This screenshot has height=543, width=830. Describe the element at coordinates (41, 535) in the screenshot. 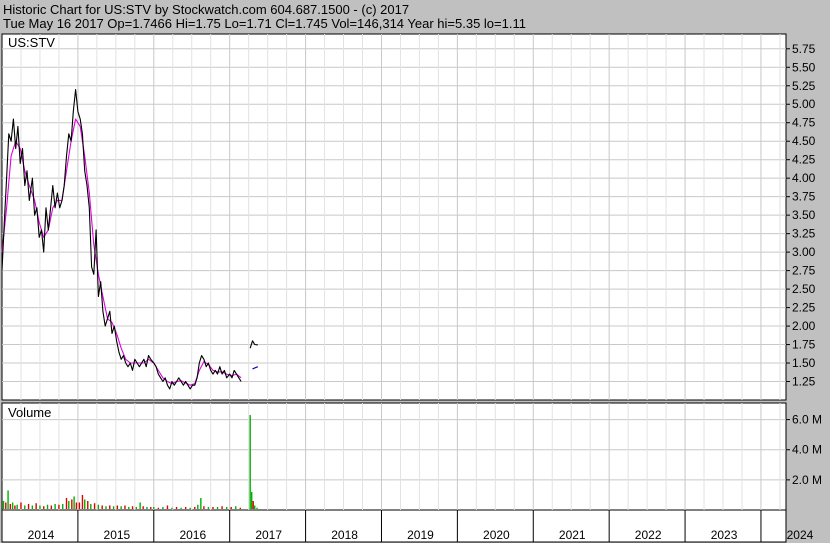

I see `x-tick-label: 2014` at that location.